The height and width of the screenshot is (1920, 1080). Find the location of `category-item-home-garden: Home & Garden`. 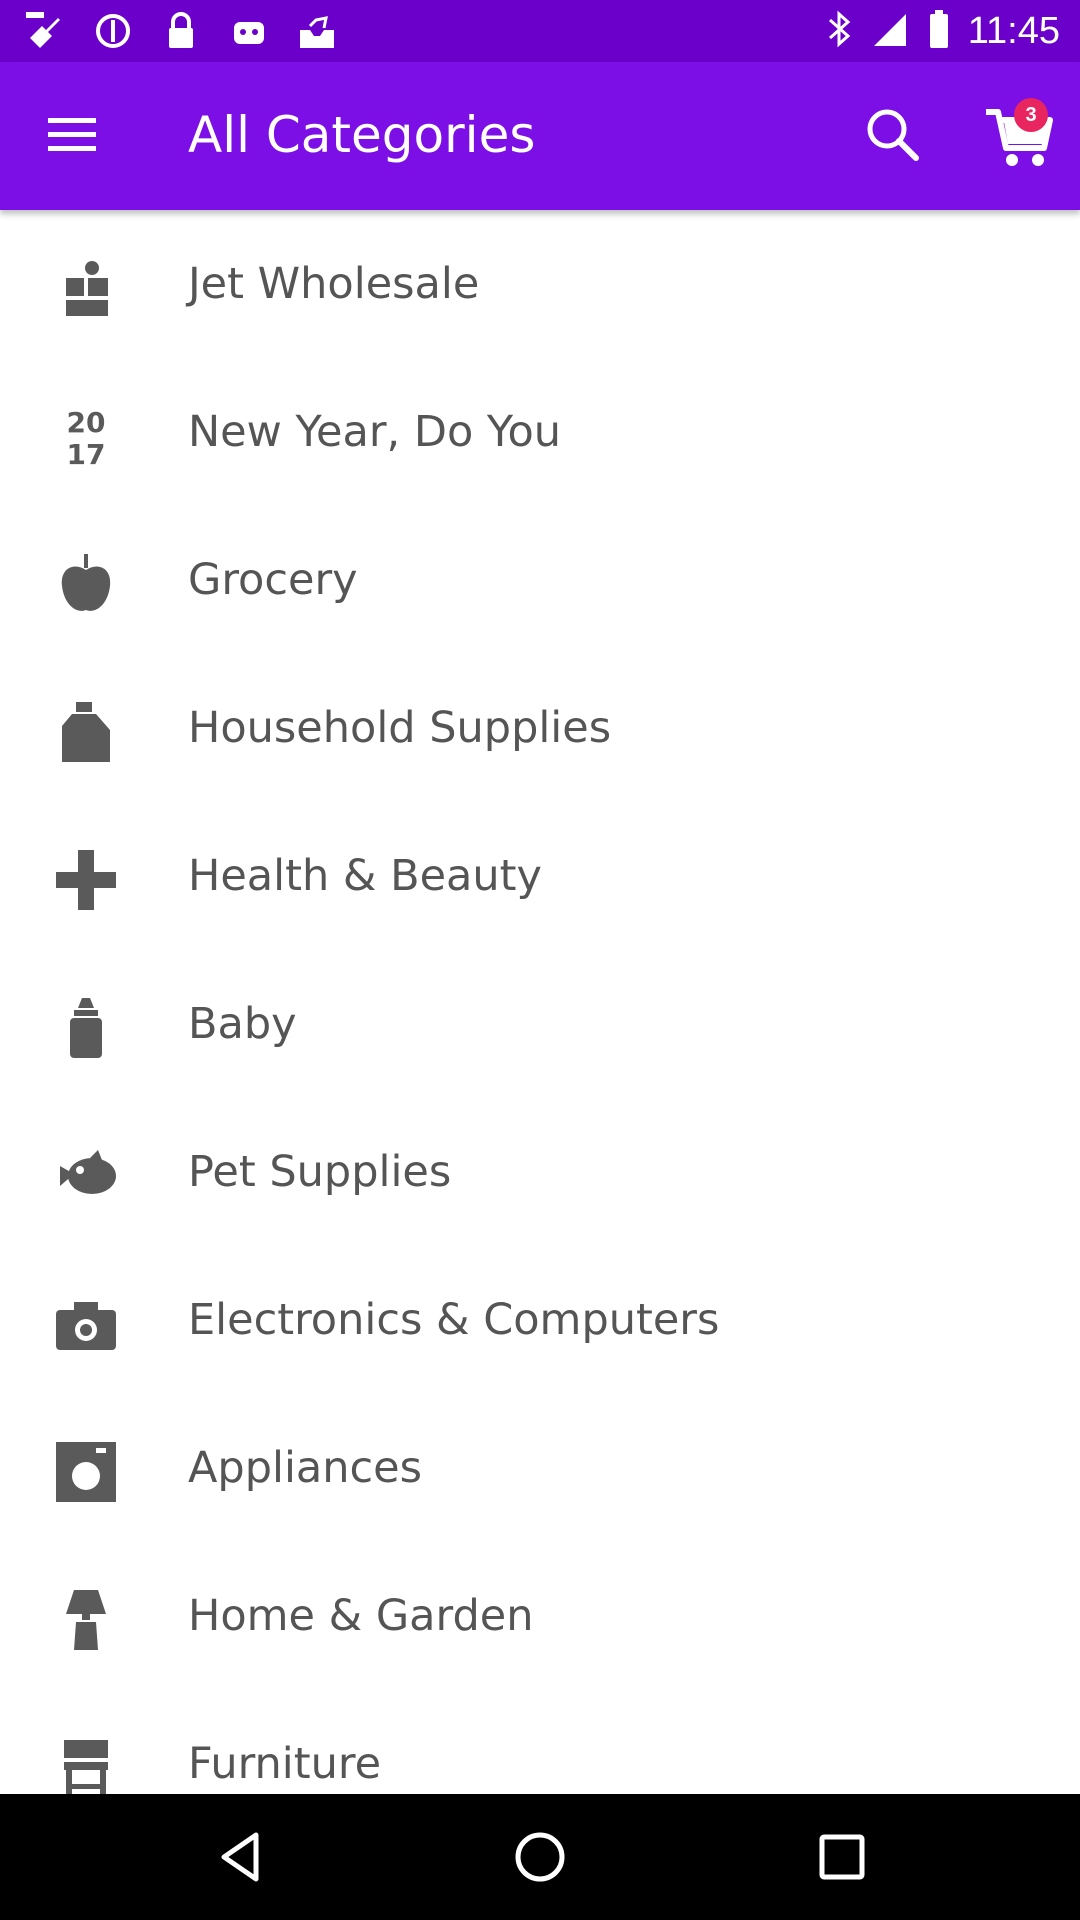

category-item-home-garden: Home & Garden is located at coordinates (540, 1616).